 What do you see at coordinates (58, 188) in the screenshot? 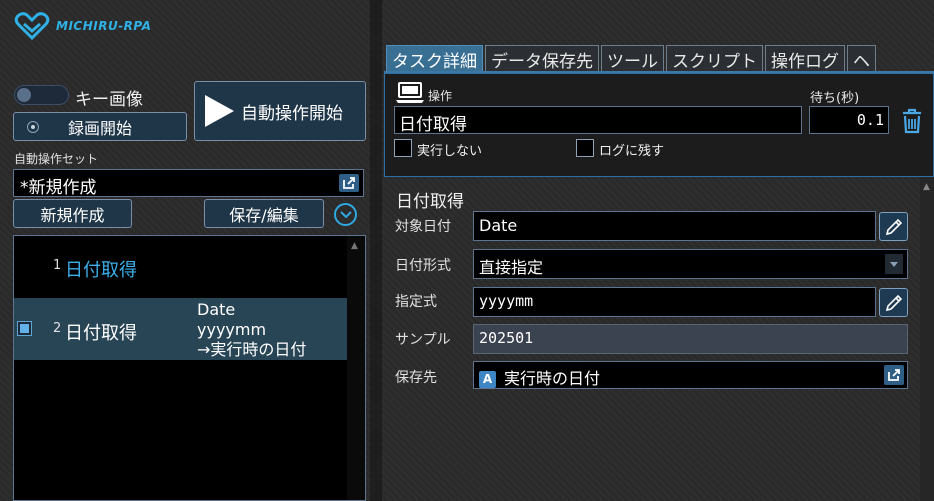
I see `auto-set-value: *新規作成` at bounding box center [58, 188].